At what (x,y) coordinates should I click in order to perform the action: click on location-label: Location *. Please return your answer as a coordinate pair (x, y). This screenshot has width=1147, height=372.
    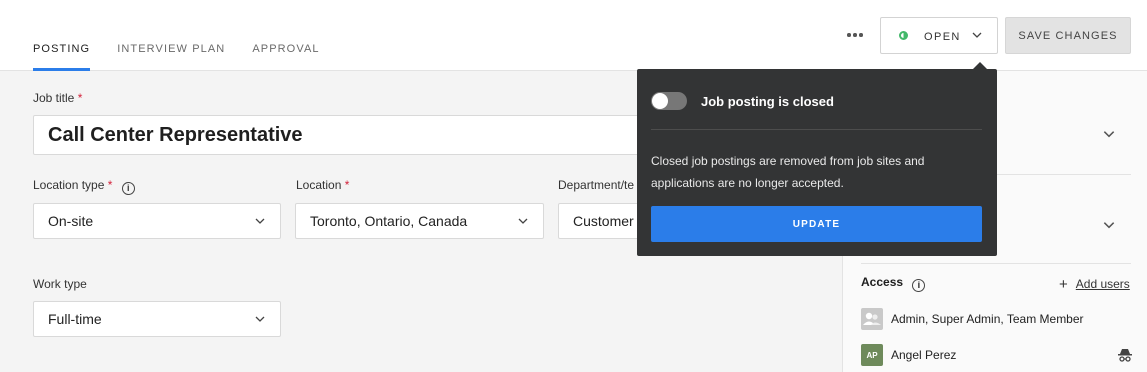
    Looking at the image, I should click on (323, 185).